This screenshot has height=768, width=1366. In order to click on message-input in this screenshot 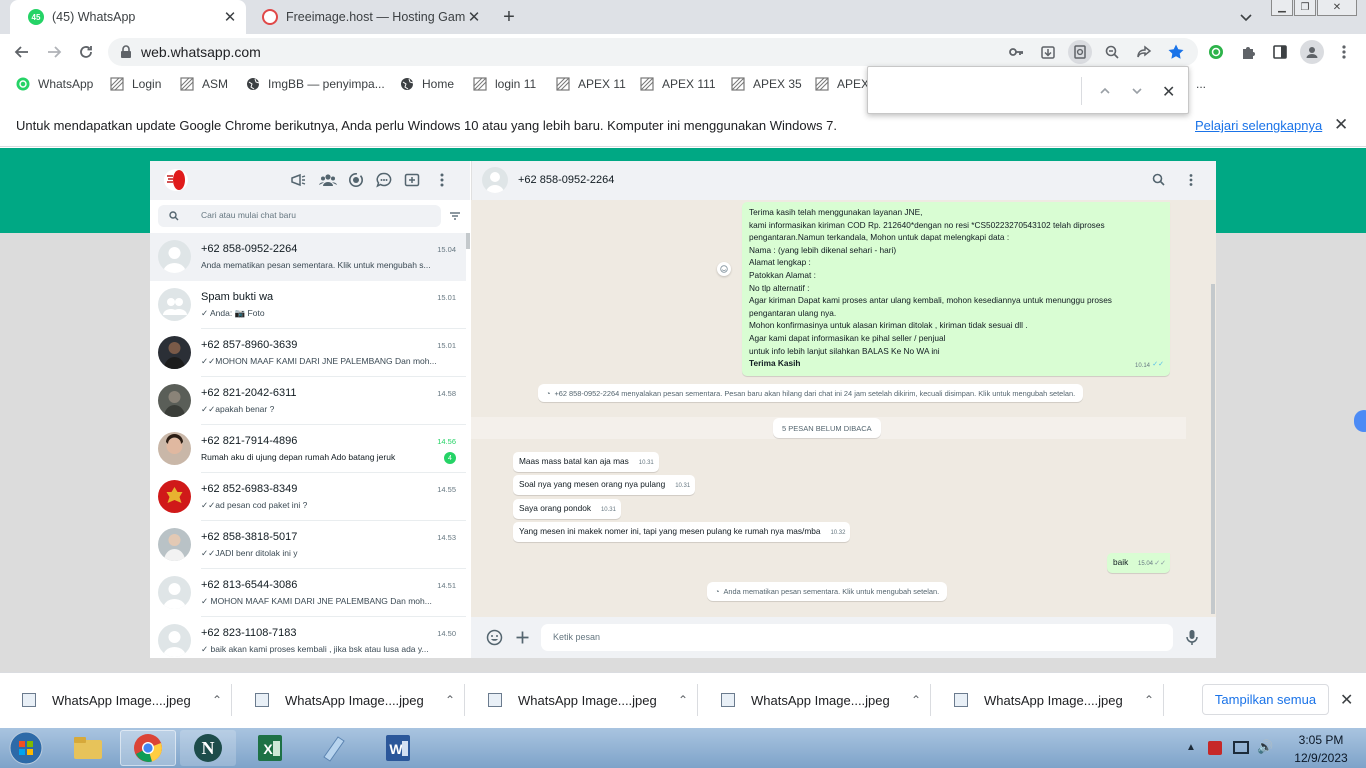, I will do `click(857, 637)`.